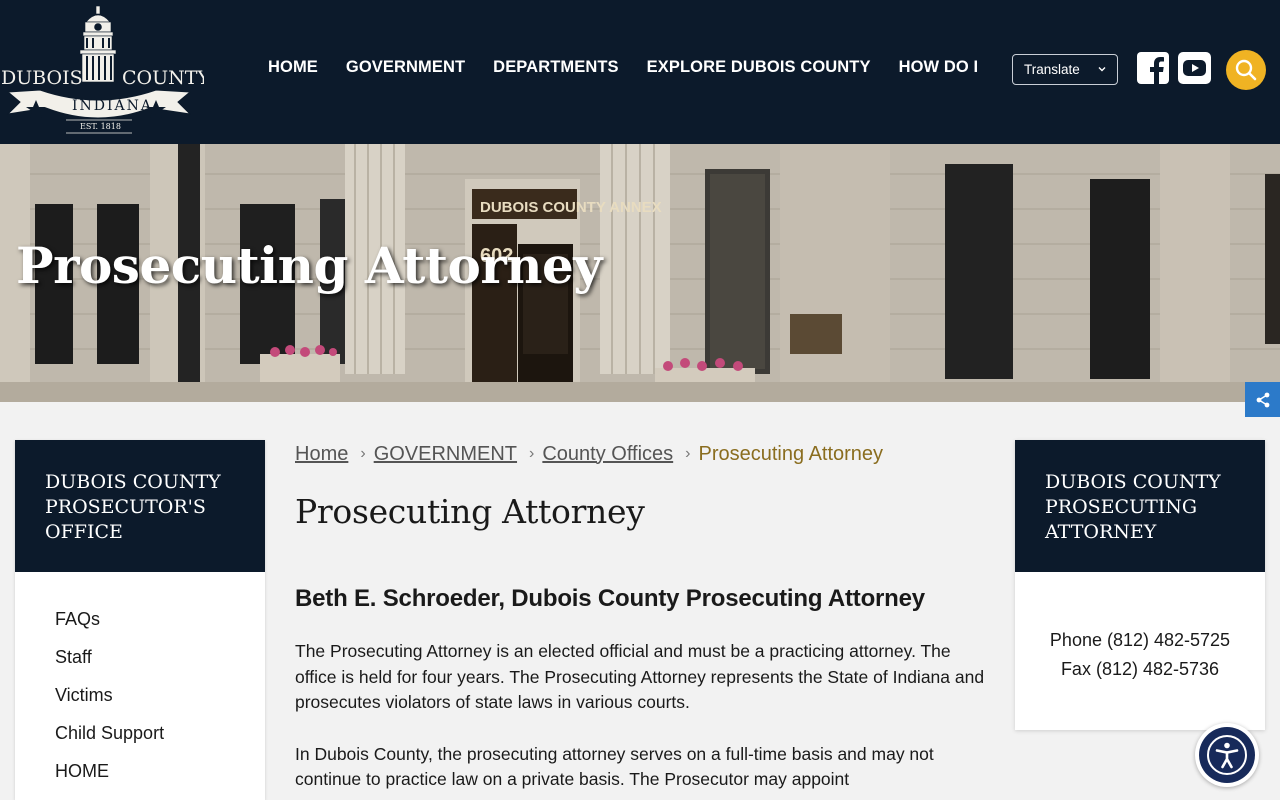  I want to click on accessibility-icon, so click(1227, 755).